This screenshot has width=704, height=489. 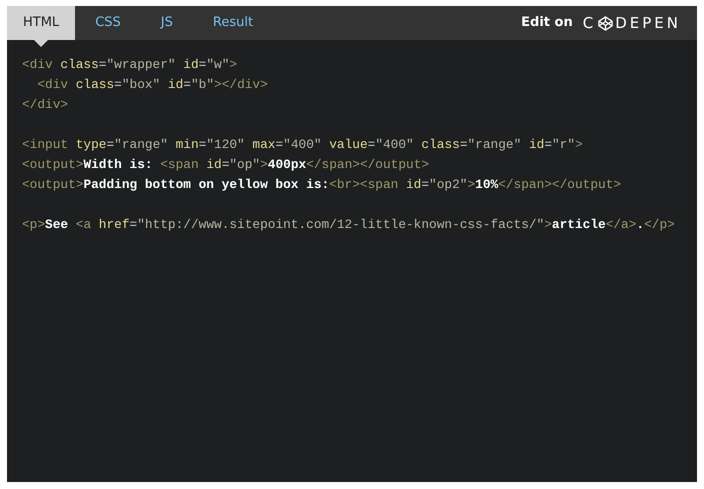 I want to click on code-line: <input type="range" min="120" max="400" value="400" class="range" id="r">, so click(x=303, y=145).